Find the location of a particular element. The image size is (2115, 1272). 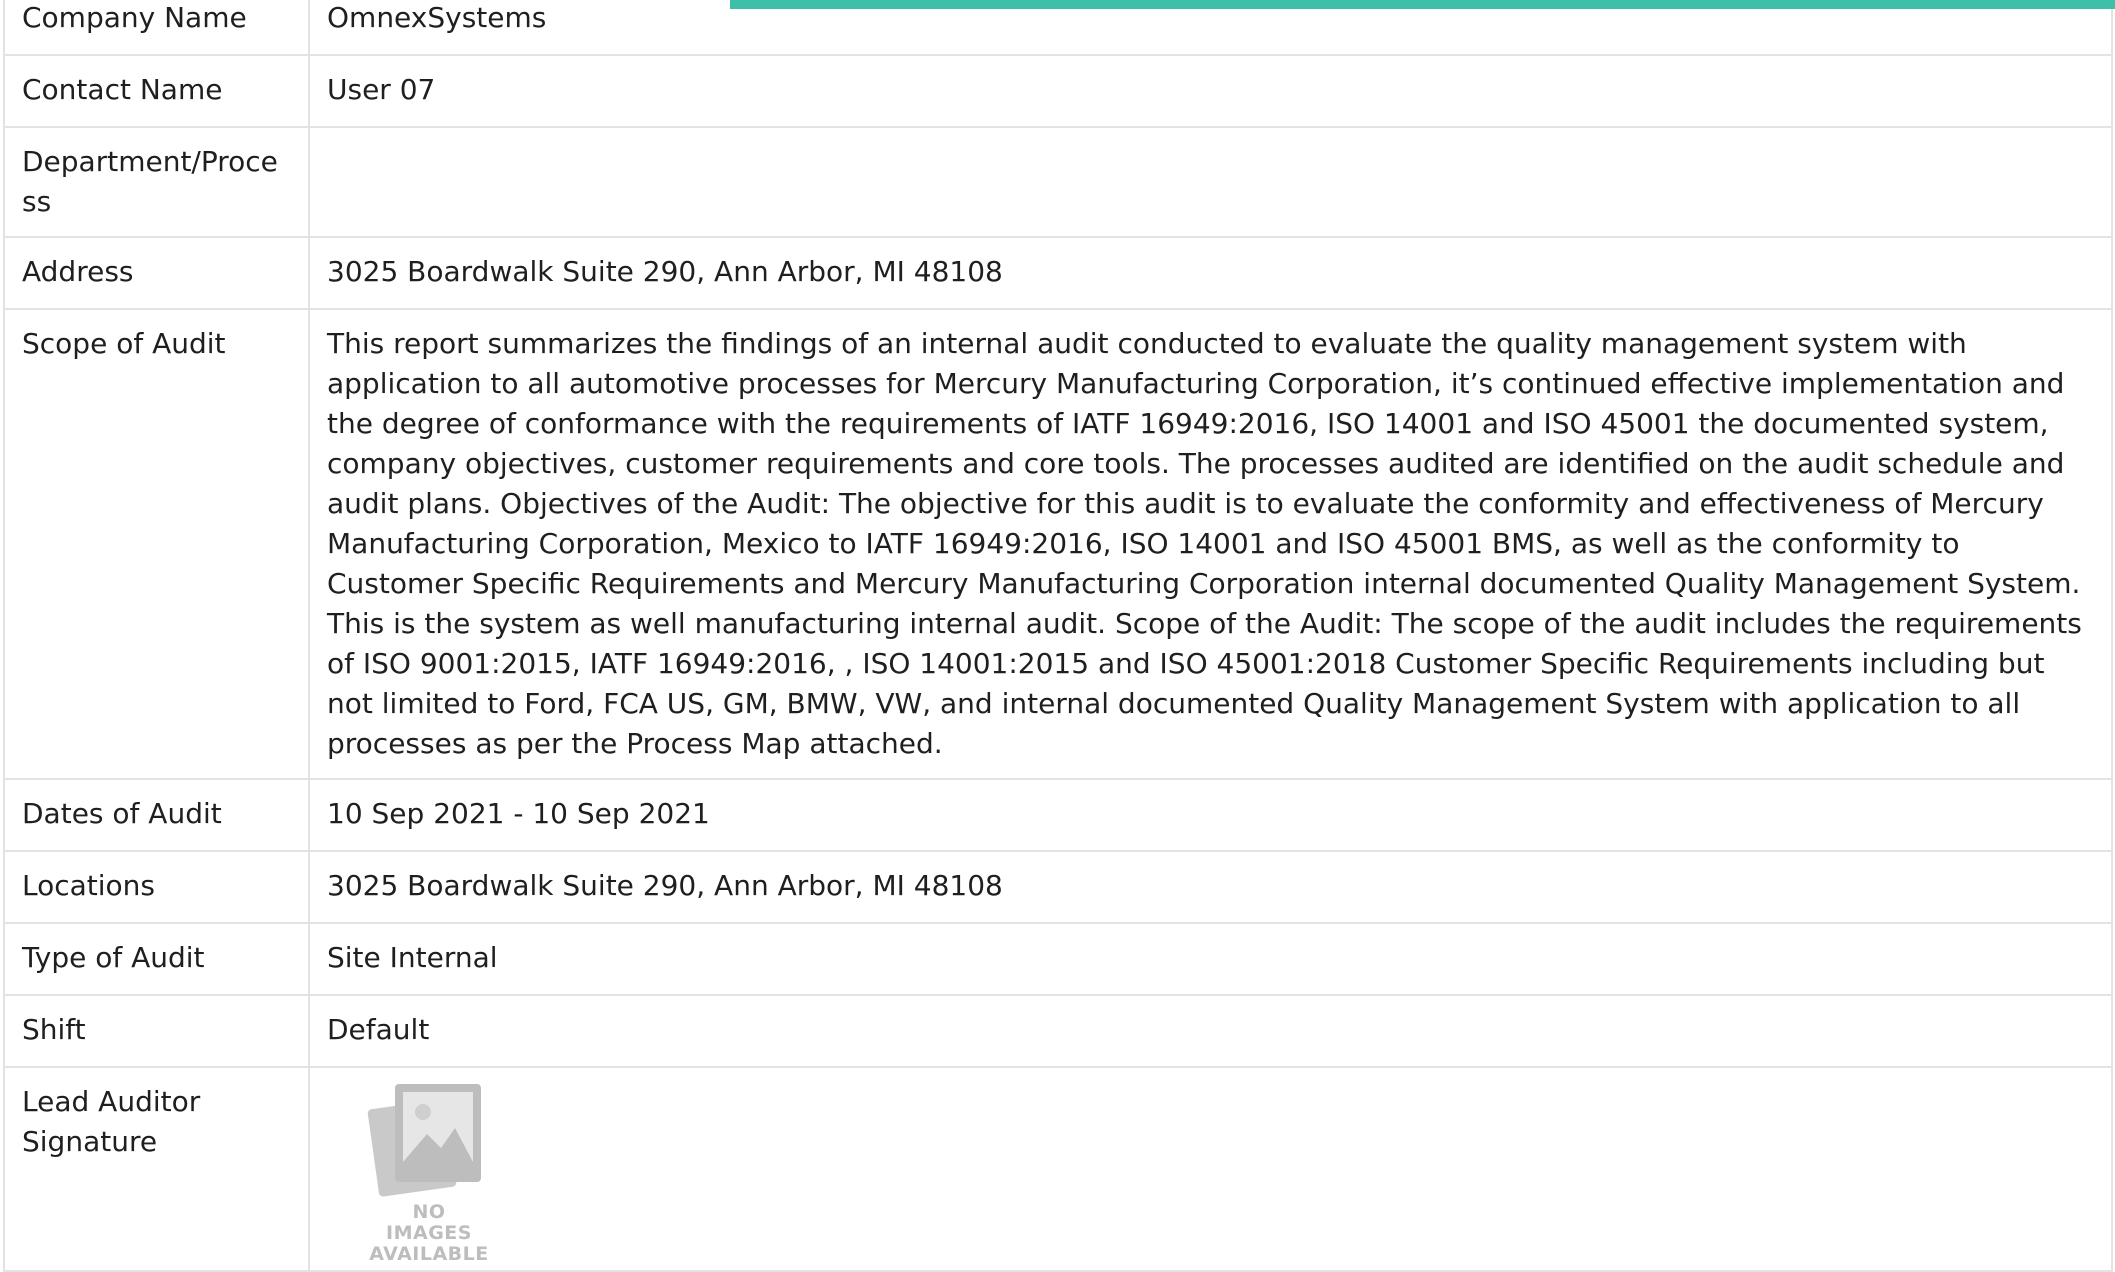

row-value: Site Internal is located at coordinates (1210, 959).